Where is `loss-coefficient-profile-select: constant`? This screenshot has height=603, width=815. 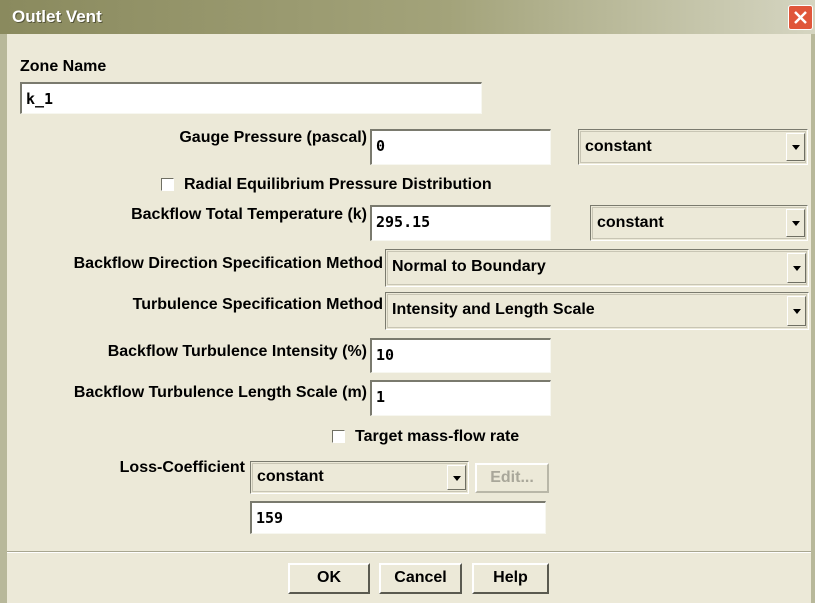 loss-coefficient-profile-select: constant is located at coordinates (359, 477).